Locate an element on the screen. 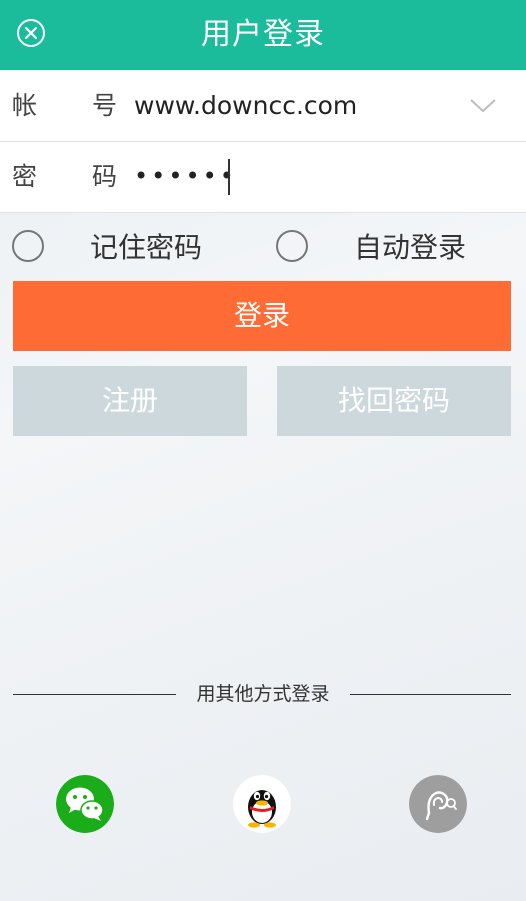  password-label-char-1: 密 is located at coordinates (25, 176).